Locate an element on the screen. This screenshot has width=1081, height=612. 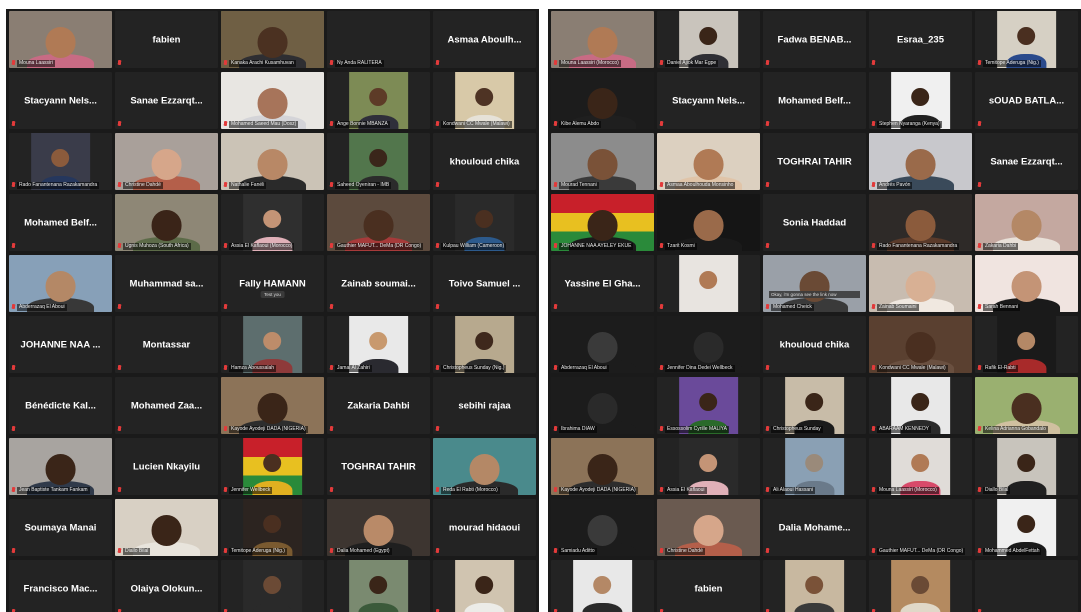
participant-tile: Nathalie Fanéli is located at coordinates (272, 161).